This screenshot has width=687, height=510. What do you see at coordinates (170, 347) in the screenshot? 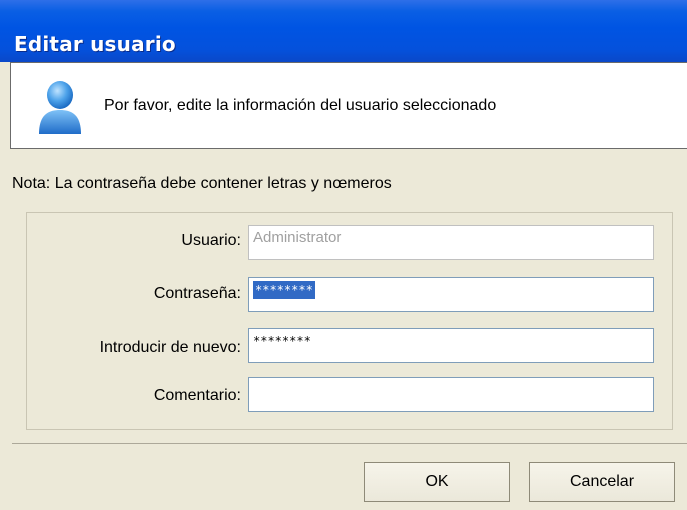
I see `reintroducir-label: Introducir de nuevo:` at bounding box center [170, 347].